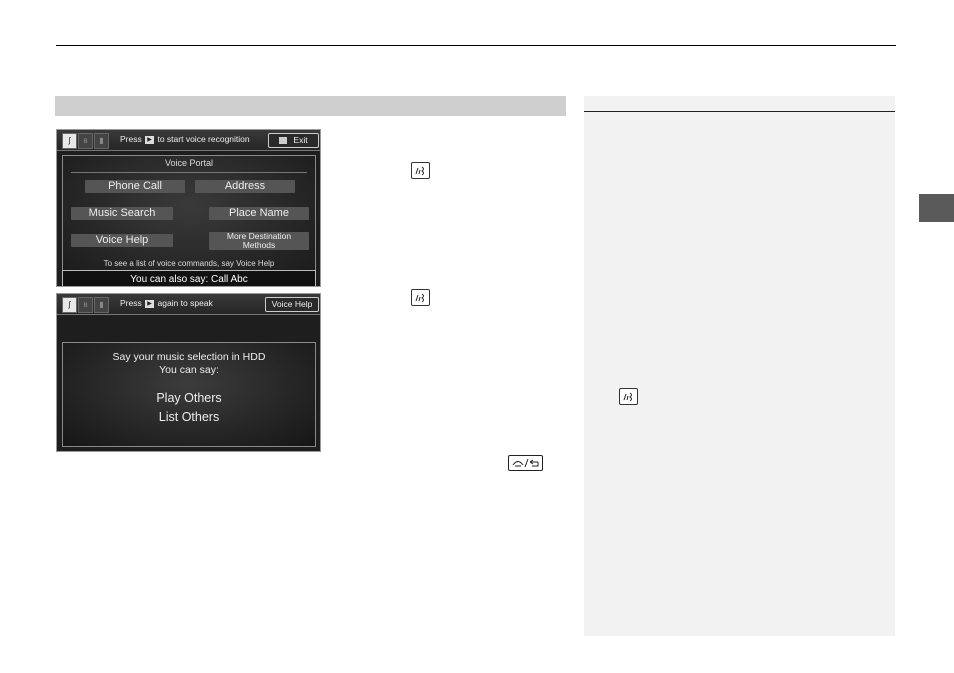 The image size is (954, 673). What do you see at coordinates (310, 106) in the screenshot?
I see `section-header-bar` at bounding box center [310, 106].